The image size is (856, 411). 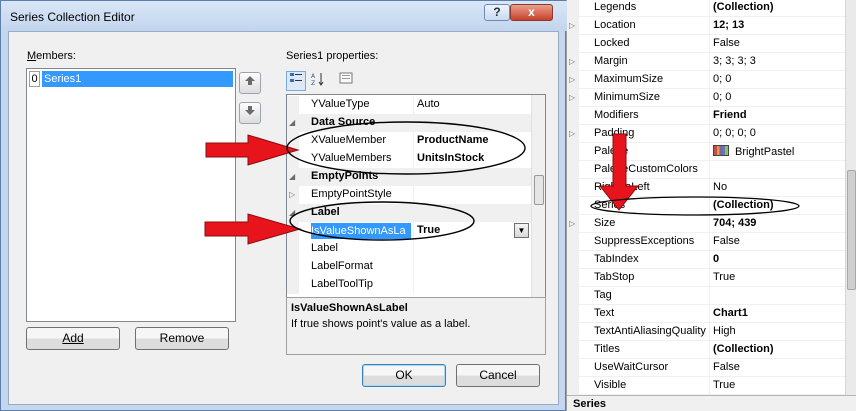 I want to click on property-value-text: (Collection), so click(x=743, y=349).